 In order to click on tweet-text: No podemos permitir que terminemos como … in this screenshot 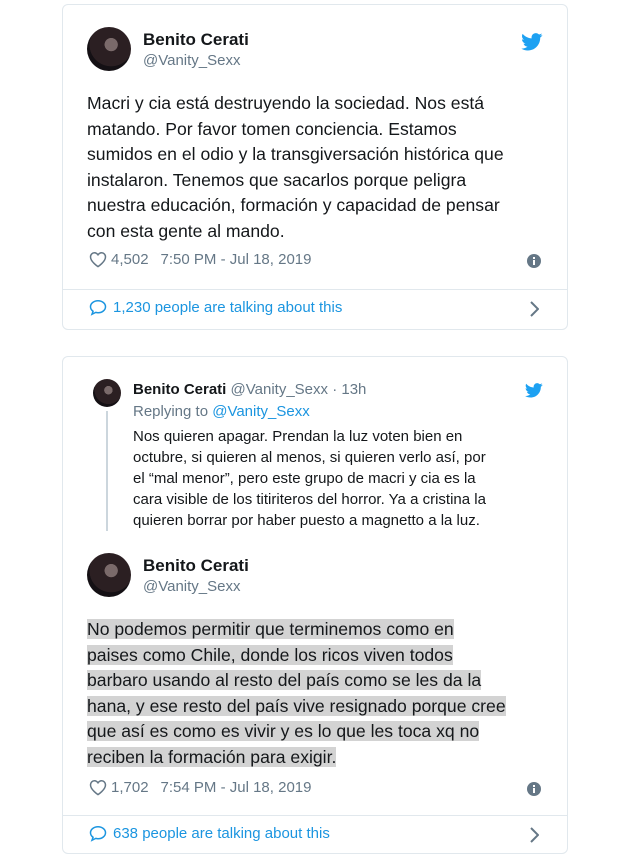, I will do `click(325, 693)`.